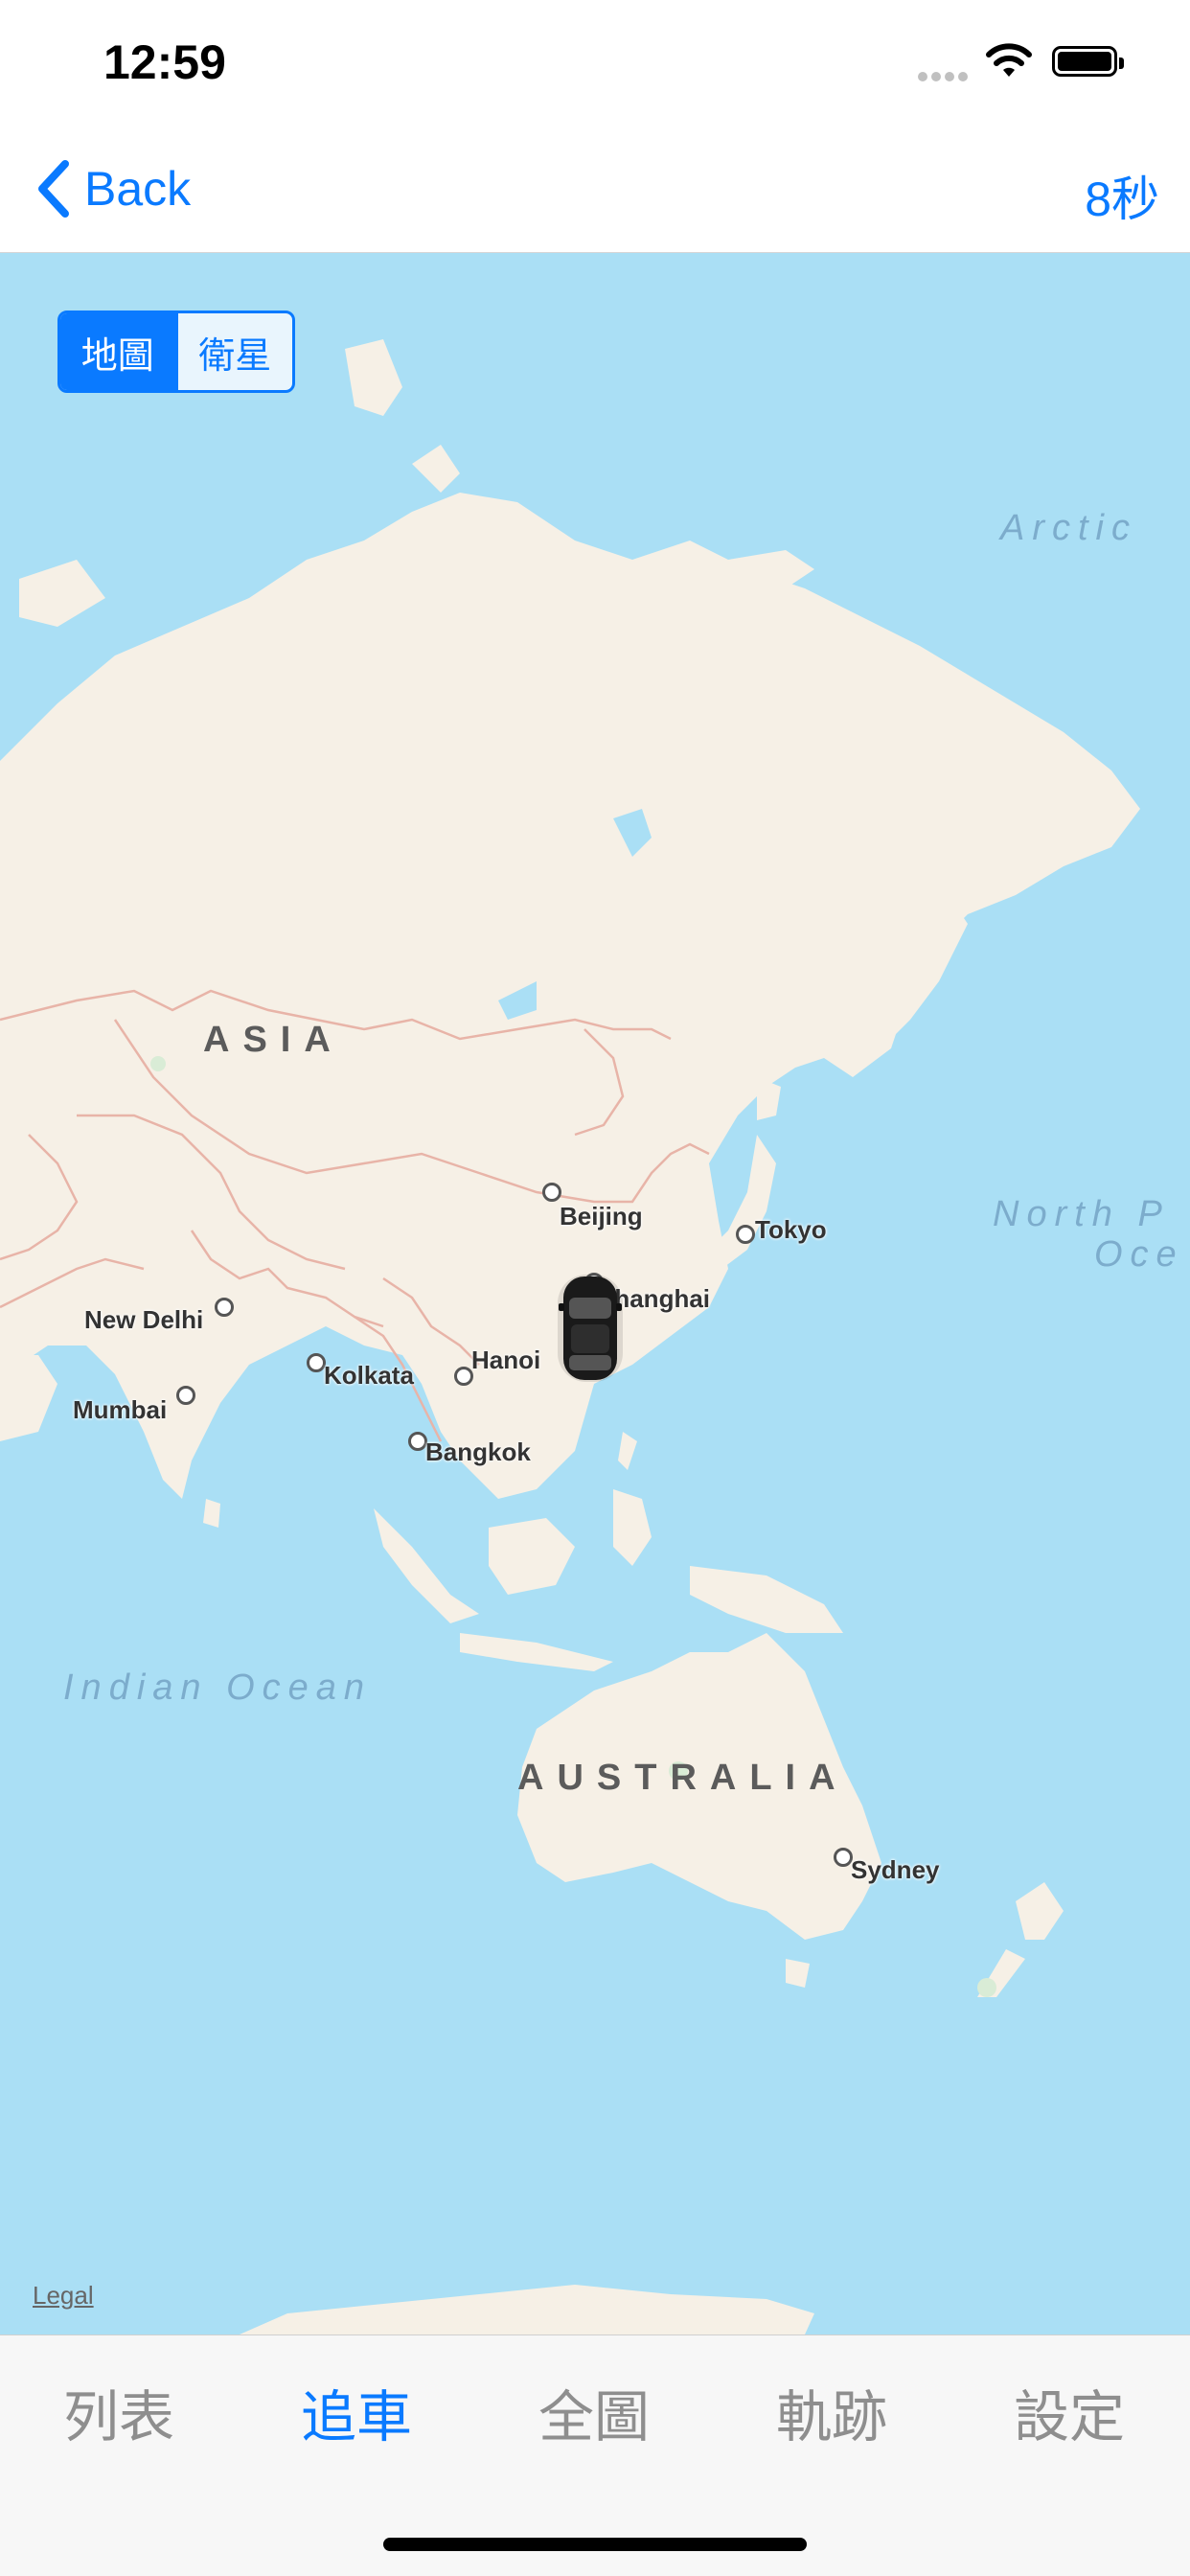 This screenshot has height=2576, width=1190. Describe the element at coordinates (1081, 1214) in the screenshot. I see `ocean-label-north-pacific: North P` at that location.